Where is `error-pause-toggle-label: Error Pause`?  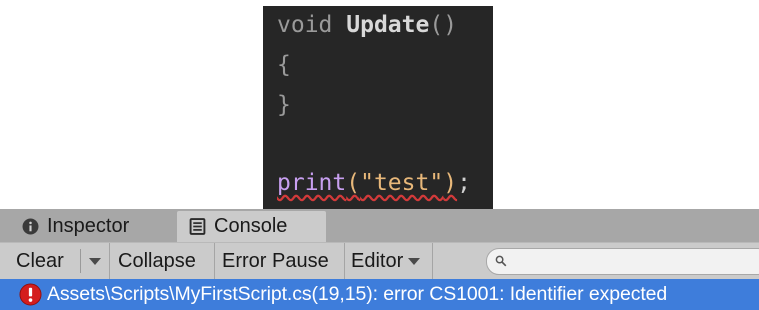 error-pause-toggle-label: Error Pause is located at coordinates (275, 260).